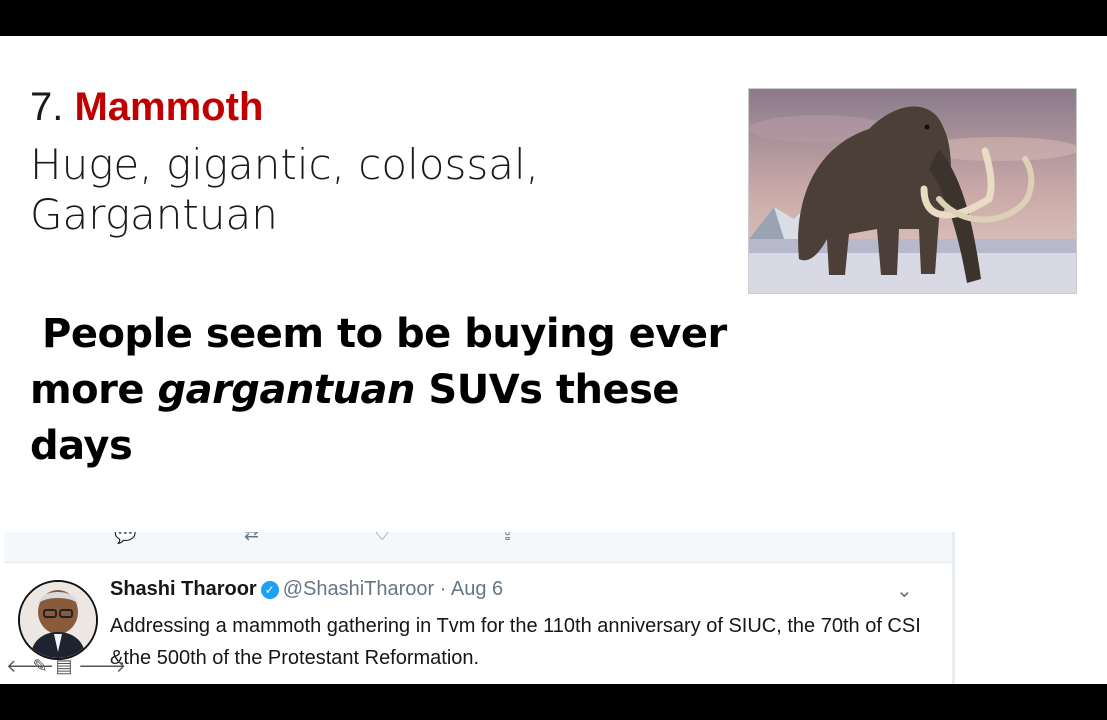 The width and height of the screenshot is (1107, 720). Describe the element at coordinates (183, 589) in the screenshot. I see `tweet-author: Shashi Tharoor` at that location.